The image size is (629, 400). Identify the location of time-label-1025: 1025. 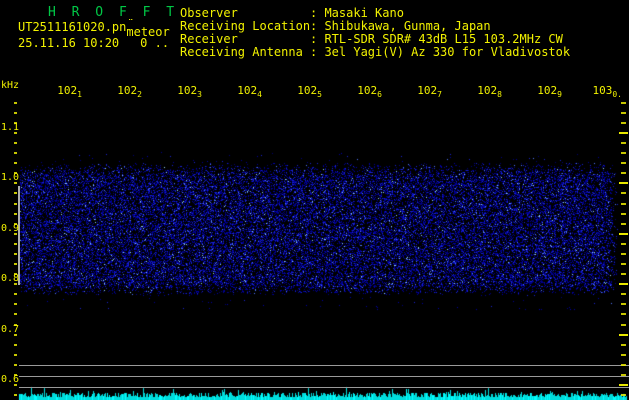
(309, 91).